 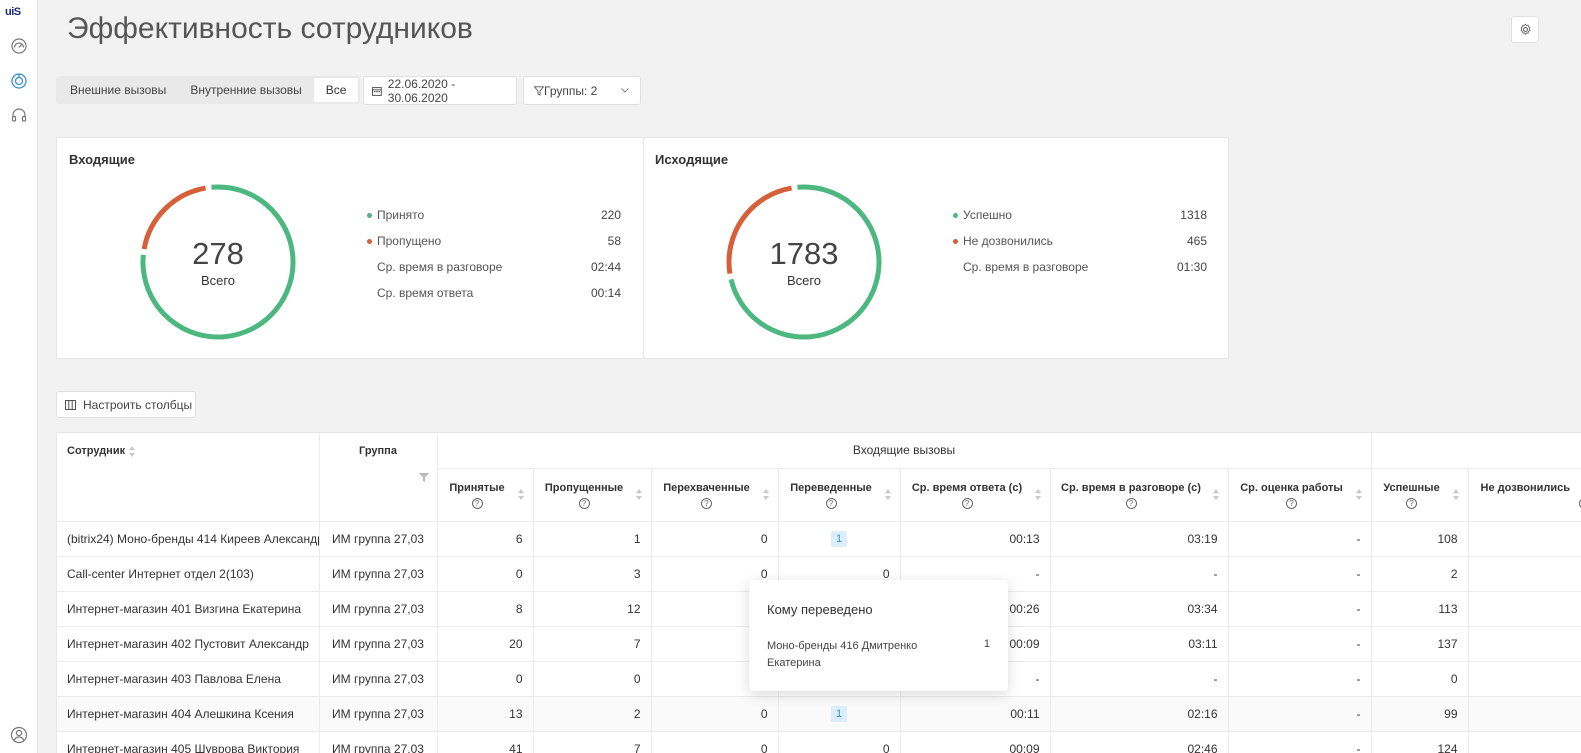 I want to click on col-not-reached: Не дозвонились?, so click(x=1524, y=495).